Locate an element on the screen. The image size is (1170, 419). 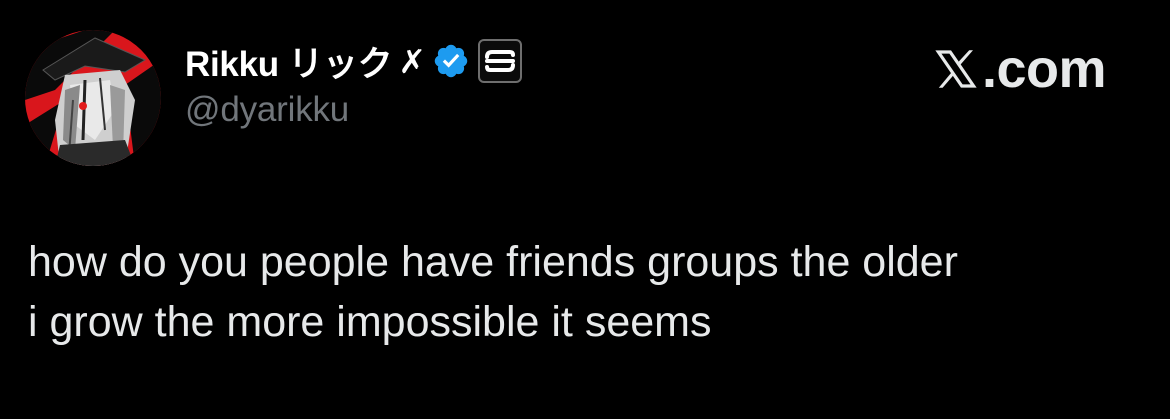
author-info: Rikku リック ✗ @dyarikku is located at coordinates (353, 83).